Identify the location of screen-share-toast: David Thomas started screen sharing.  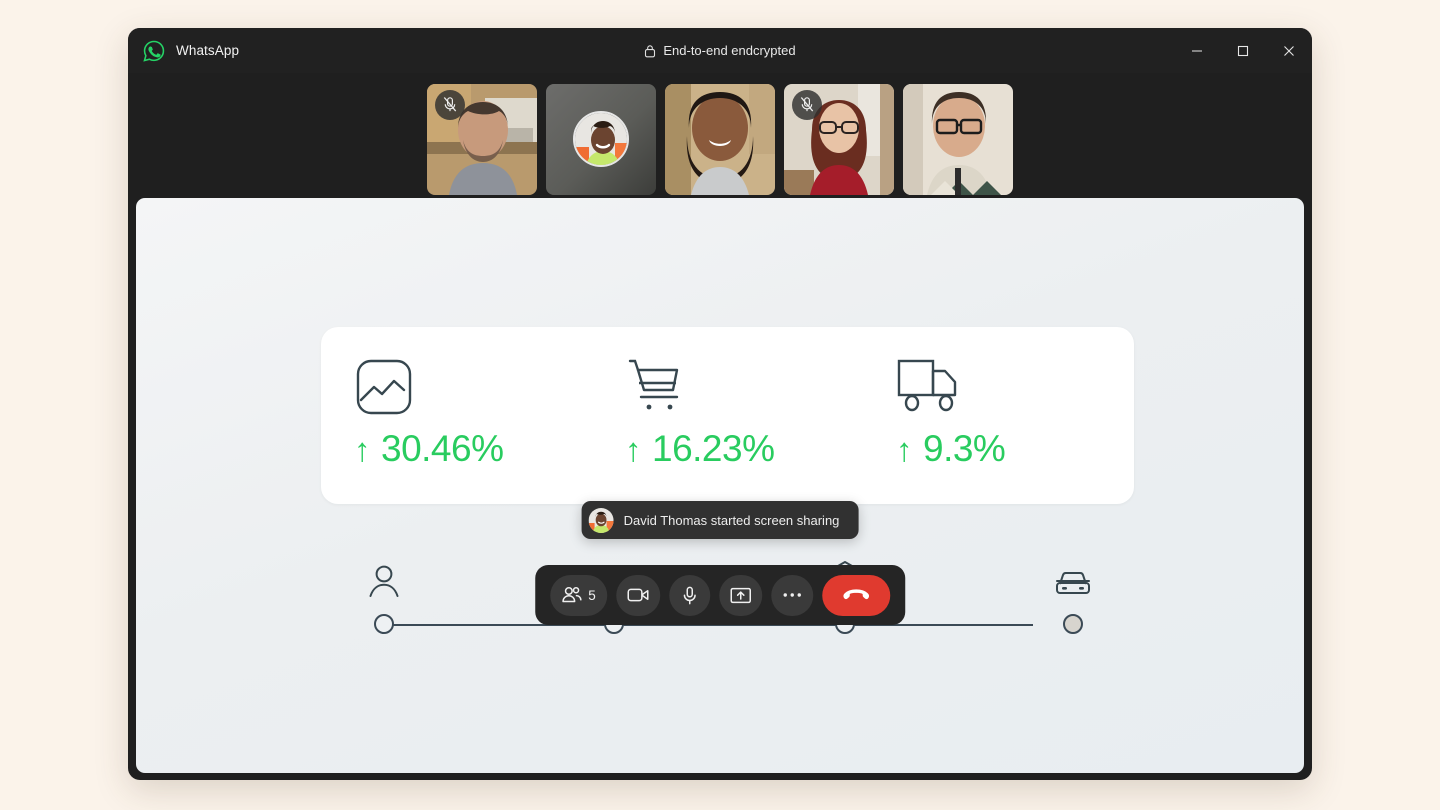
(720, 520).